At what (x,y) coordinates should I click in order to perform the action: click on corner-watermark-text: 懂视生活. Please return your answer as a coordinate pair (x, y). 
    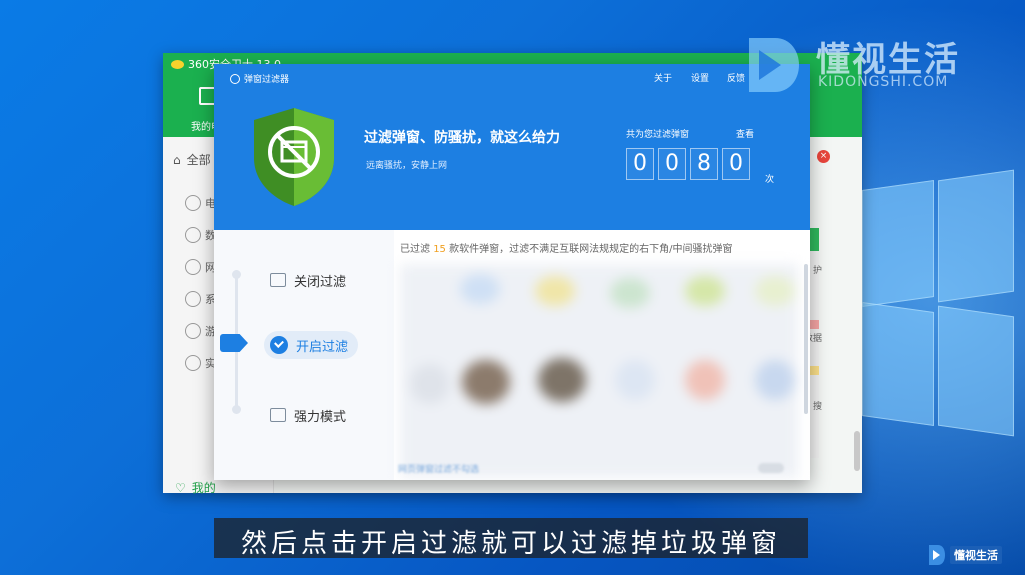
    Looking at the image, I should click on (976, 555).